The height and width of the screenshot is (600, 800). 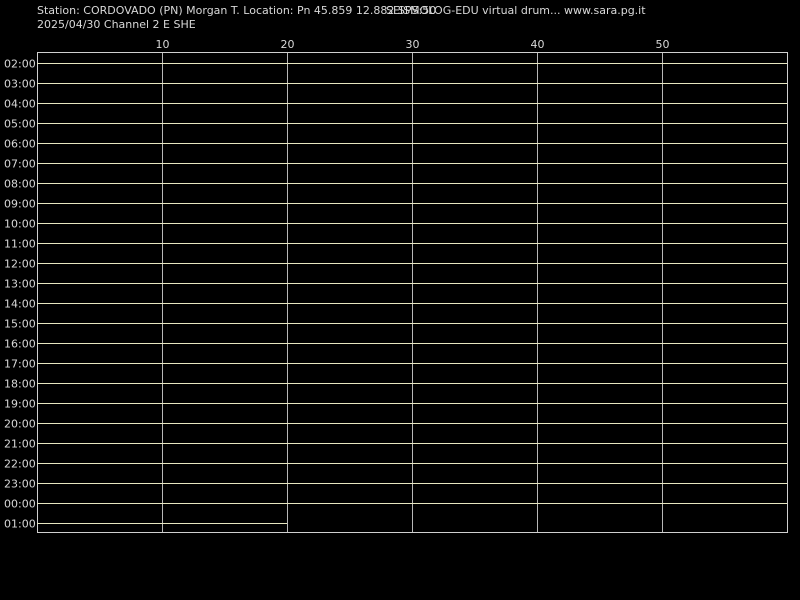 What do you see at coordinates (20, 244) in the screenshot?
I see `y-tick-label: 11:00` at bounding box center [20, 244].